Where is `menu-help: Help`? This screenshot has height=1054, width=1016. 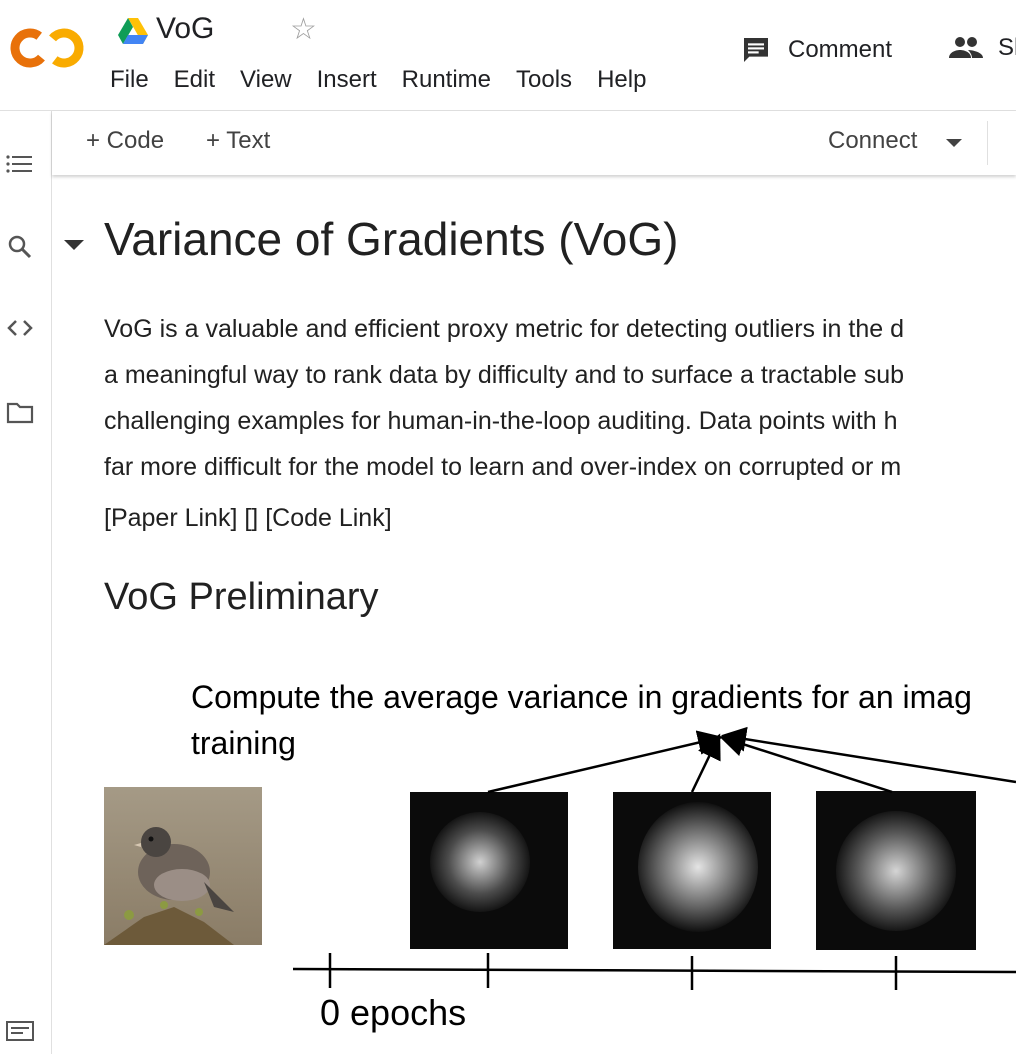
menu-help: Help is located at coordinates (621, 80).